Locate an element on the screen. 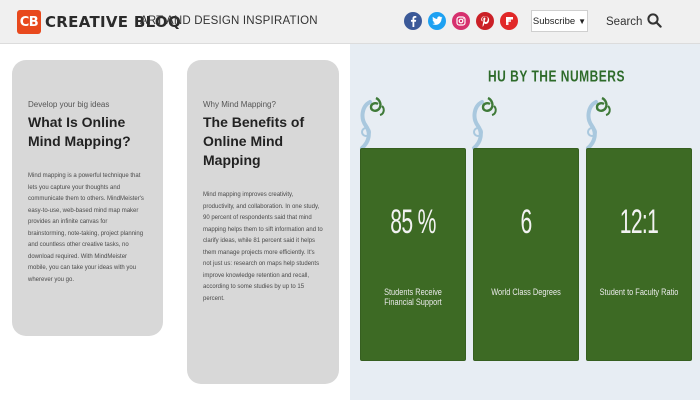  subscribe-dropdown: Subscribe ▼ is located at coordinates (559, 21).